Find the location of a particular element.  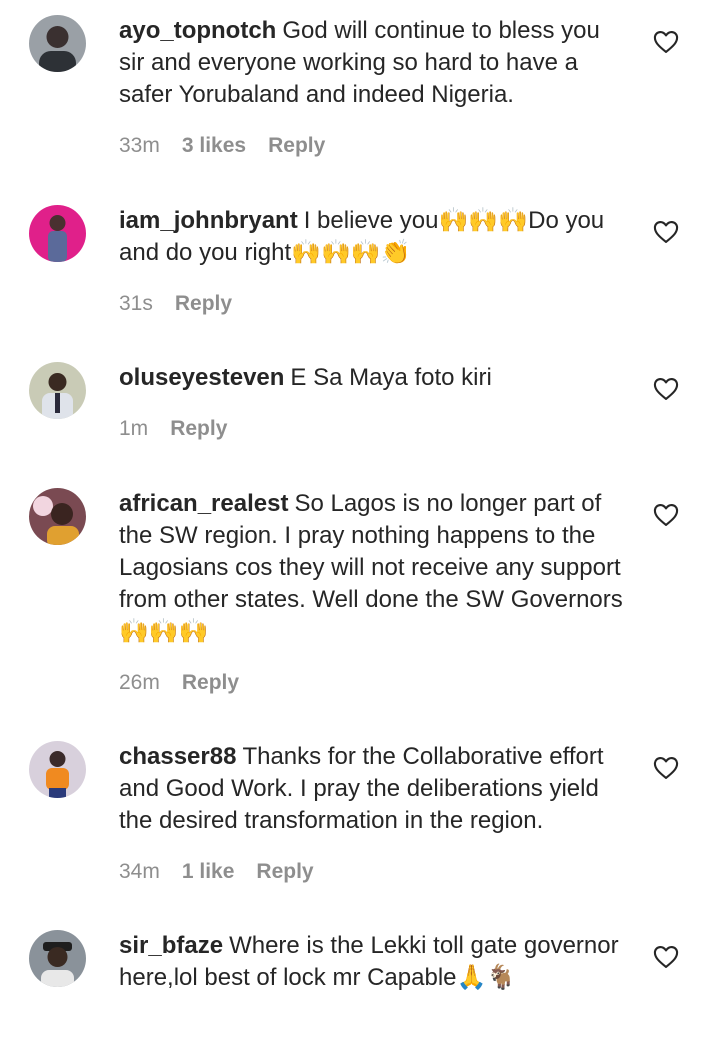

comment-meta: 33m 3 likes Reply is located at coordinates (374, 146).